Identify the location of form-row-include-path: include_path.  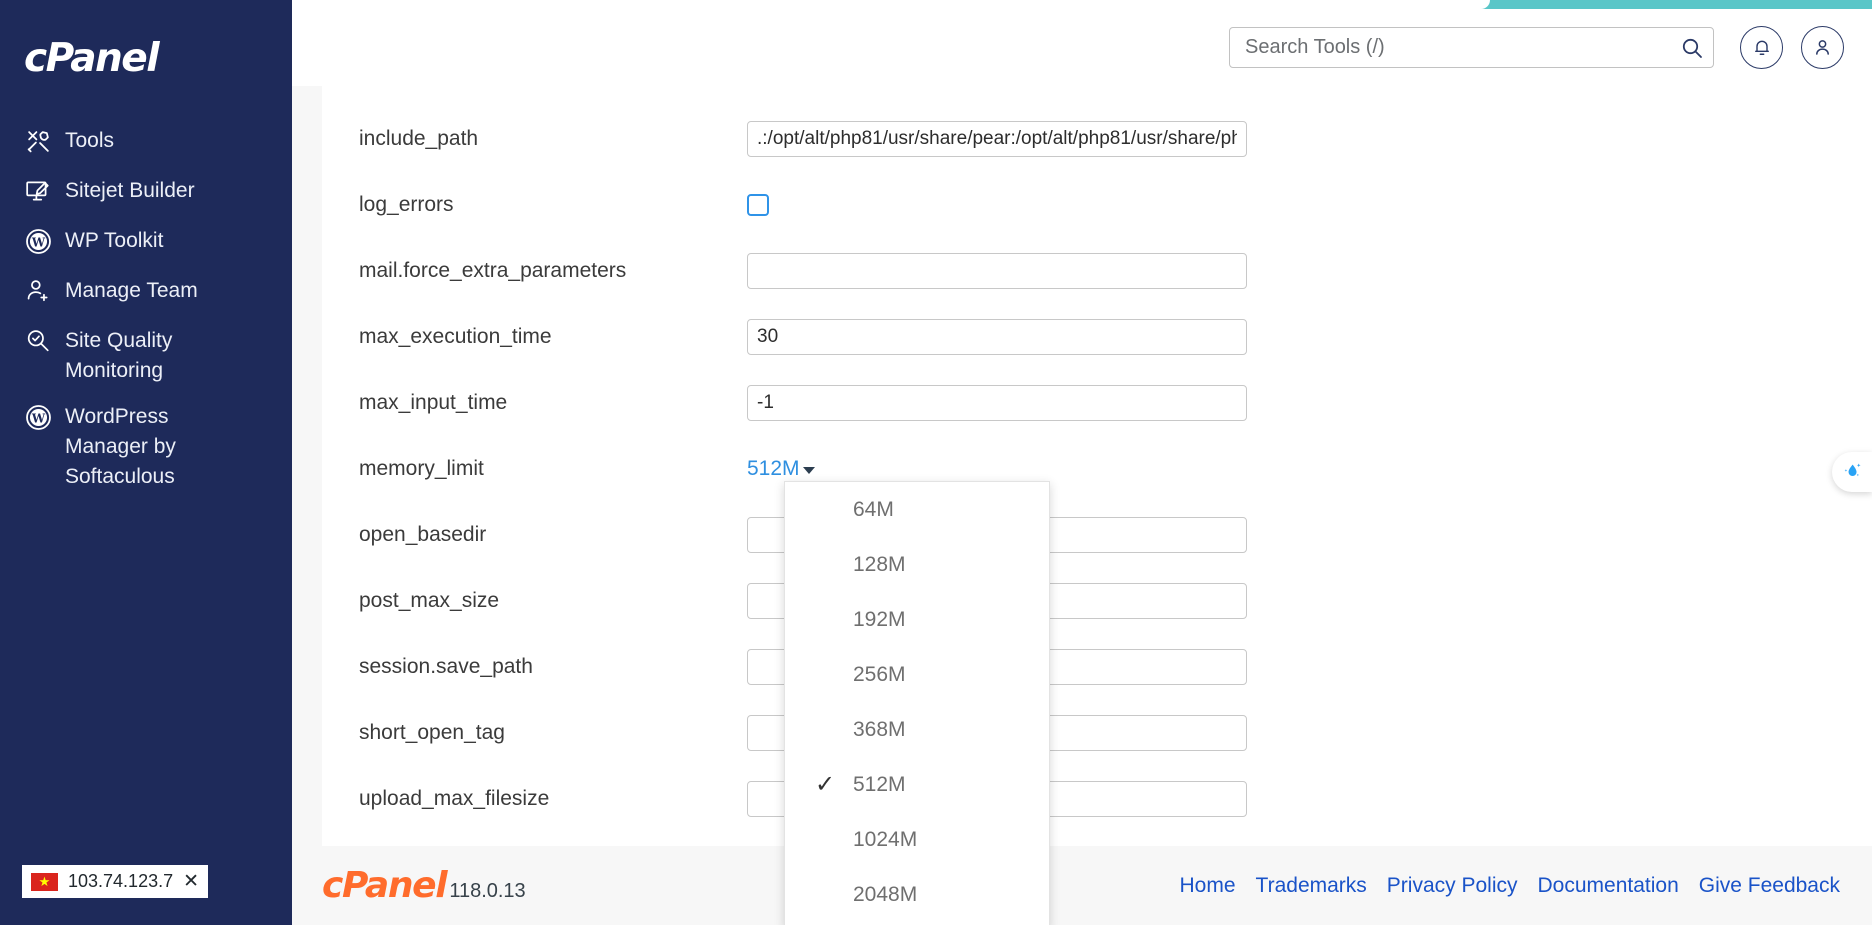
(1097, 139).